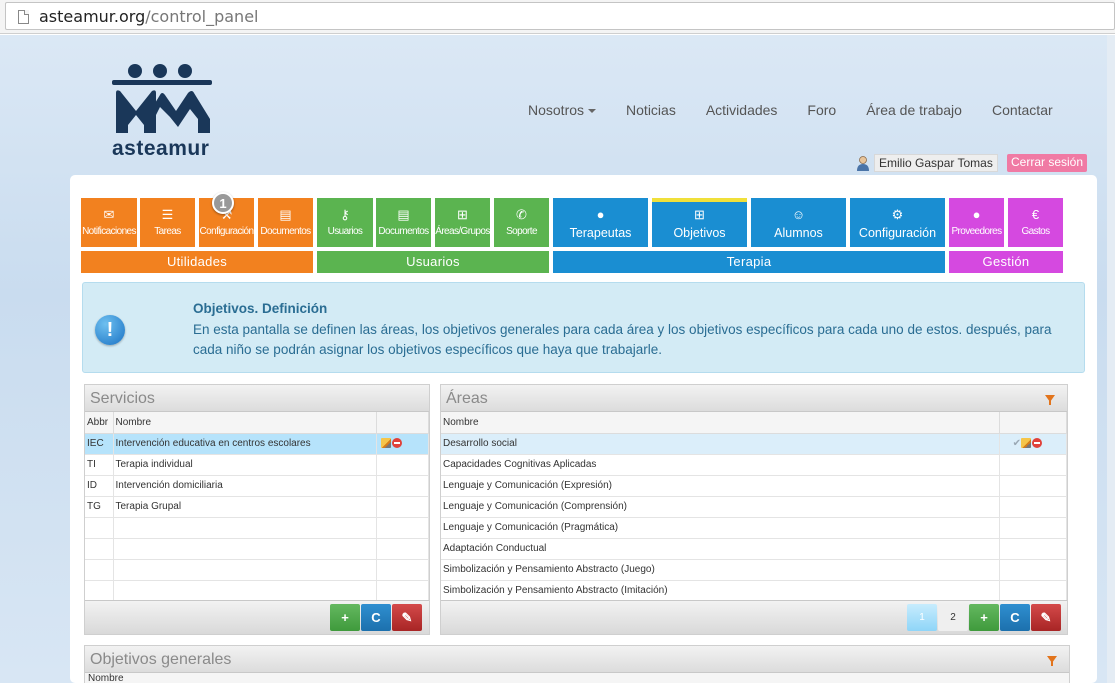 Image resolution: width=1115 pixels, height=683 pixels. Describe the element at coordinates (754, 465) in the screenshot. I see `table-row: Capacidades Cognitivas Aplicadas` at that location.